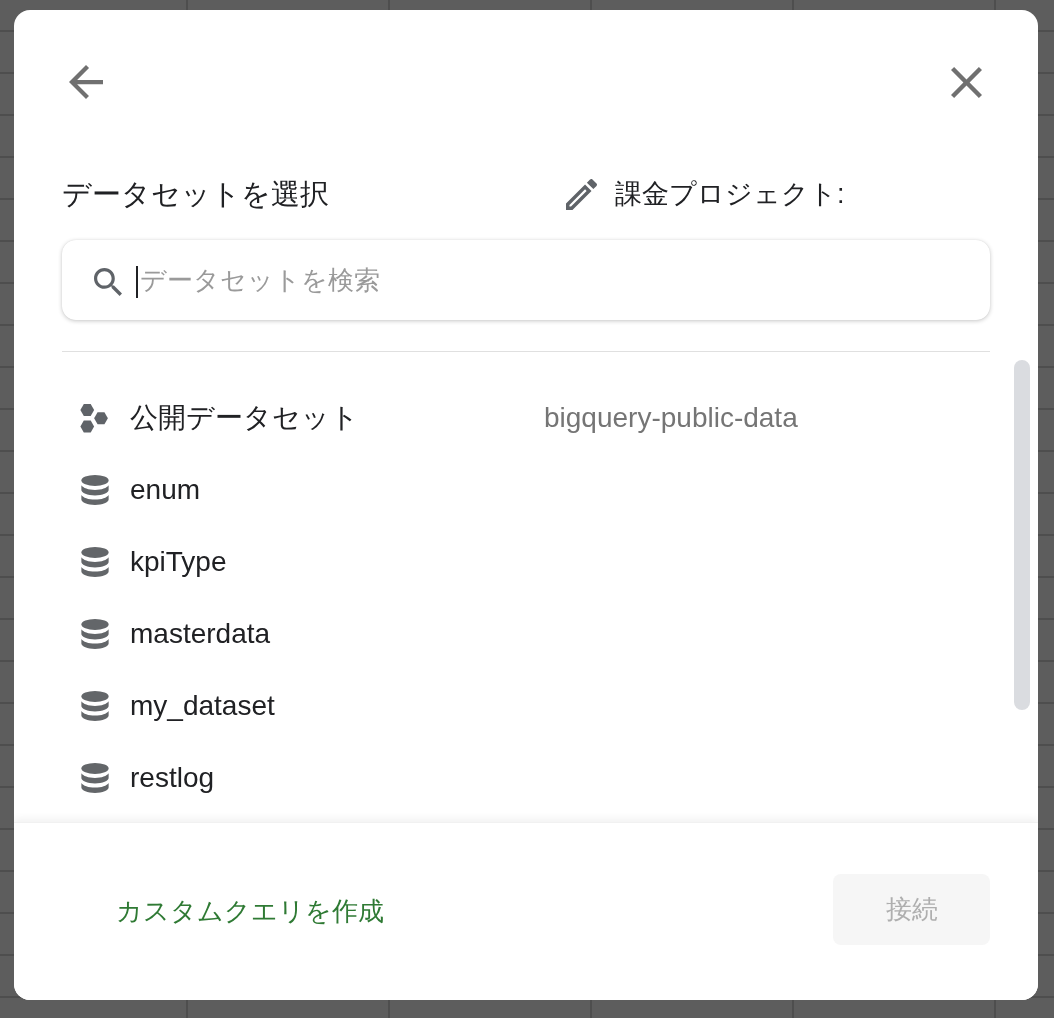 The height and width of the screenshot is (1018, 1054). I want to click on dataset-item: kpiType, so click(534, 562).